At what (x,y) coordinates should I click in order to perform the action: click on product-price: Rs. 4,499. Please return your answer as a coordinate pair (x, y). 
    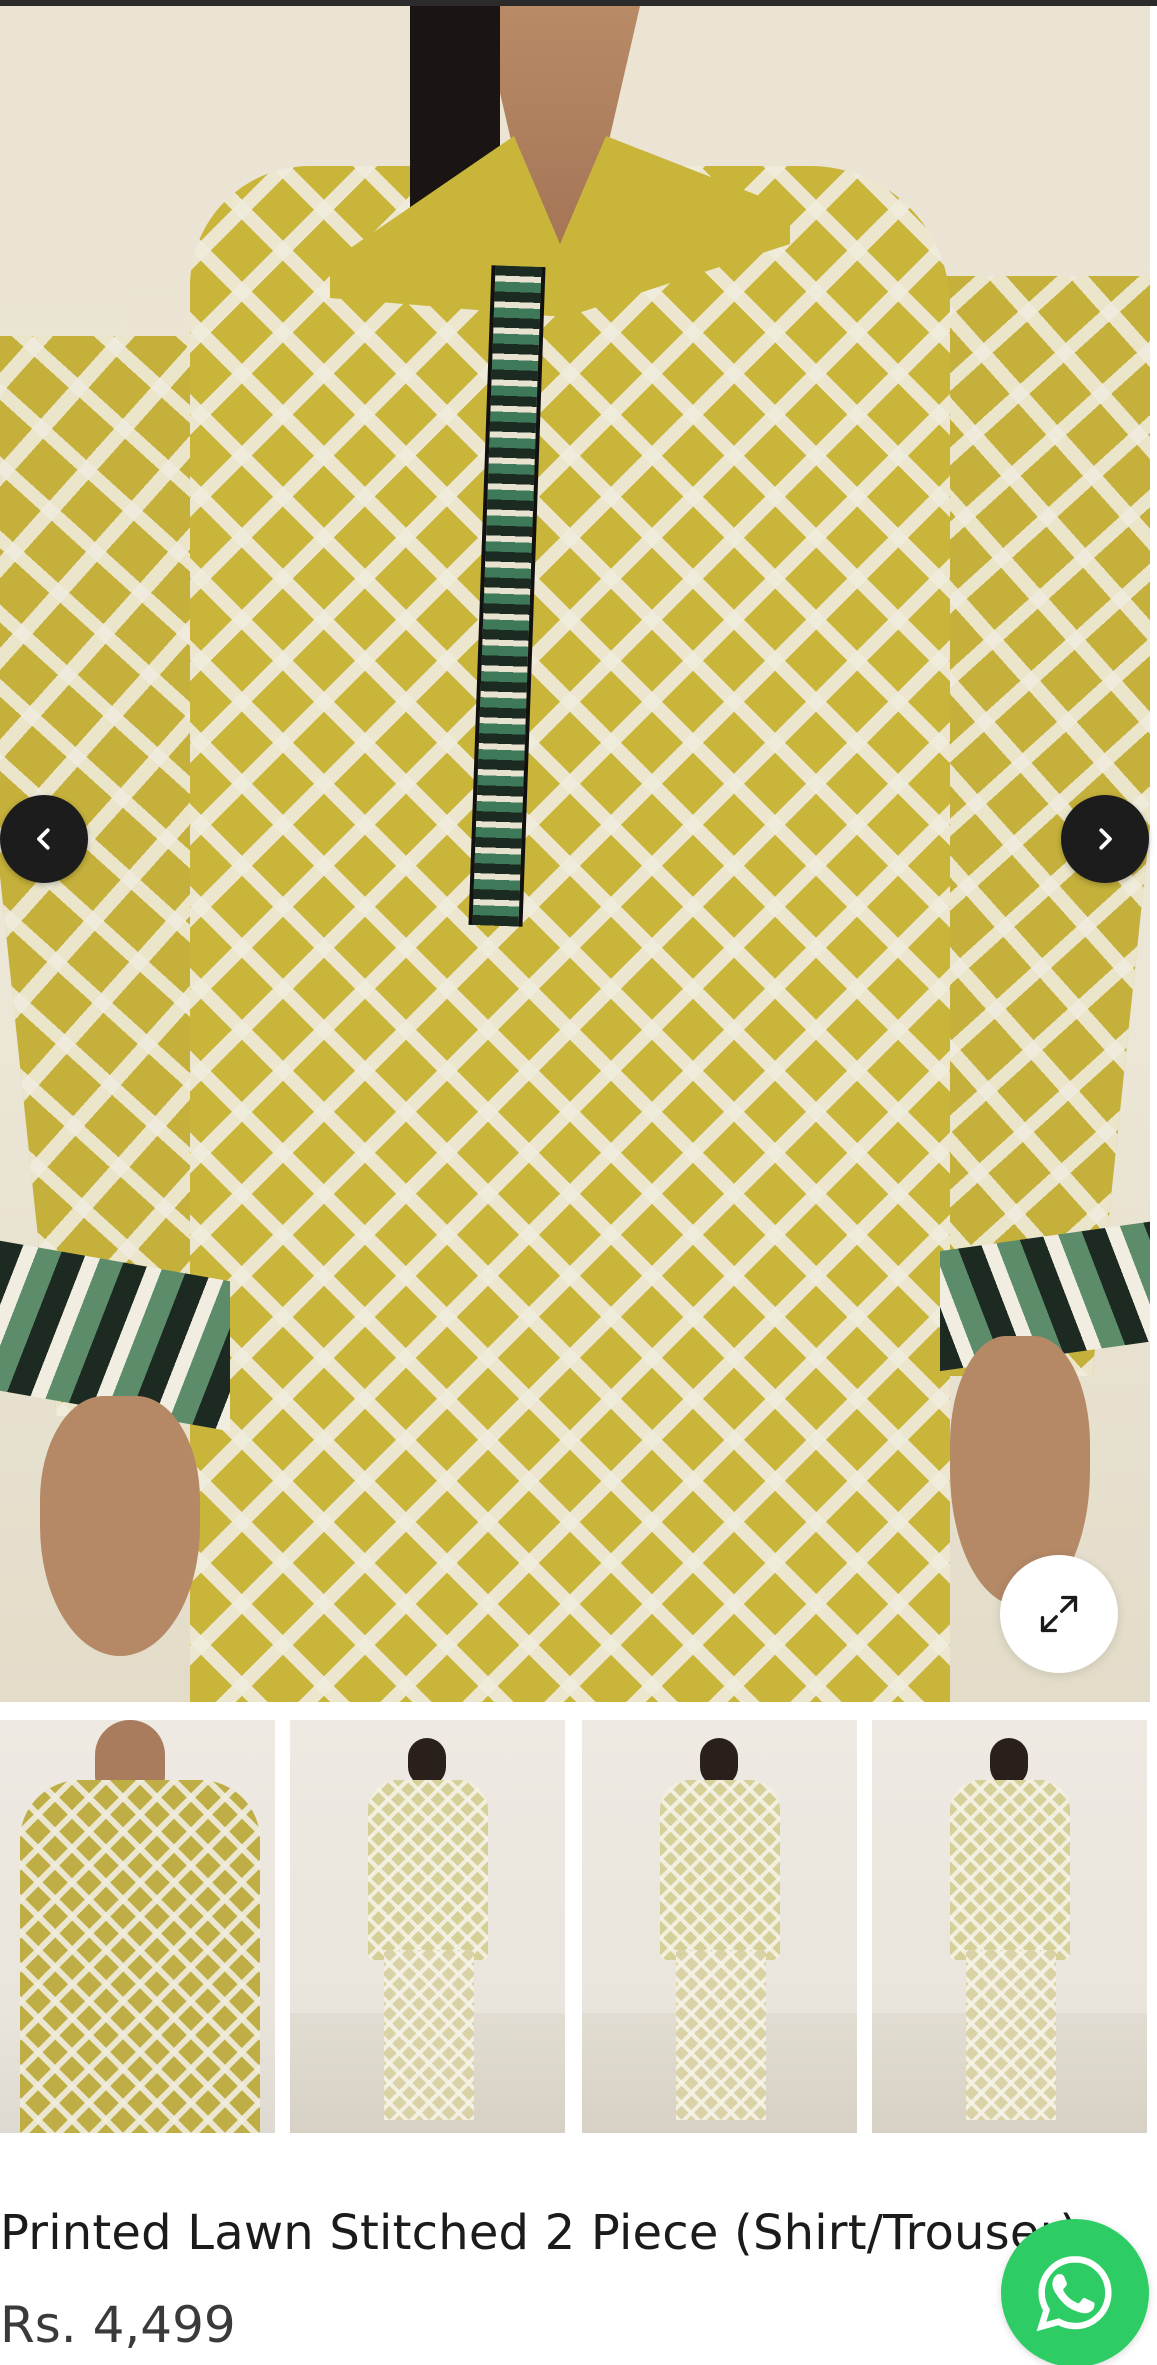
    Looking at the image, I should click on (118, 2325).